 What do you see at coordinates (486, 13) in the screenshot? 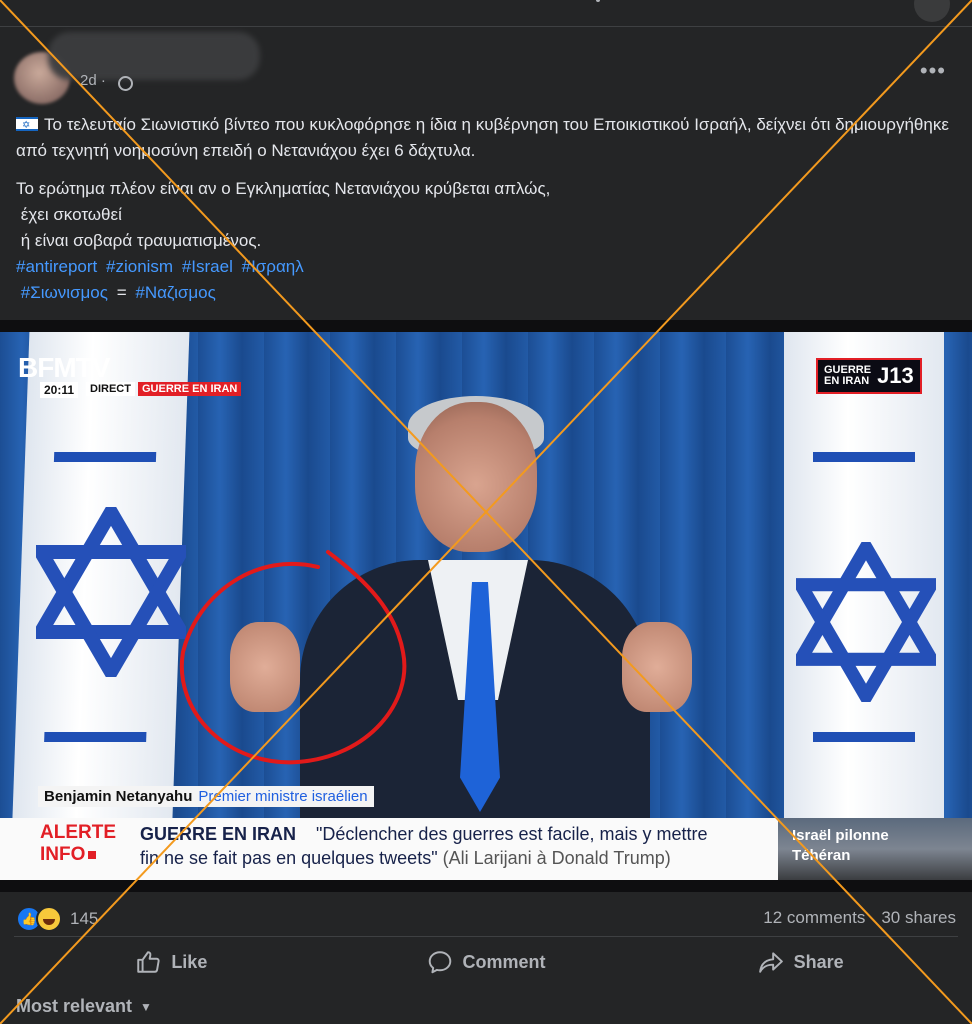
I see `top-bar` at bounding box center [486, 13].